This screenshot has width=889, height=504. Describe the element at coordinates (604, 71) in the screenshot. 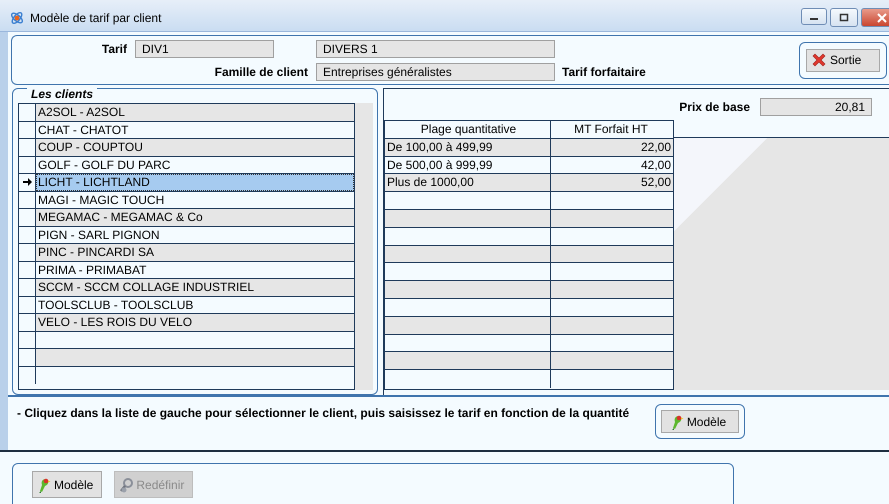

I see `mode-label: Tarif forfaitaire` at that location.